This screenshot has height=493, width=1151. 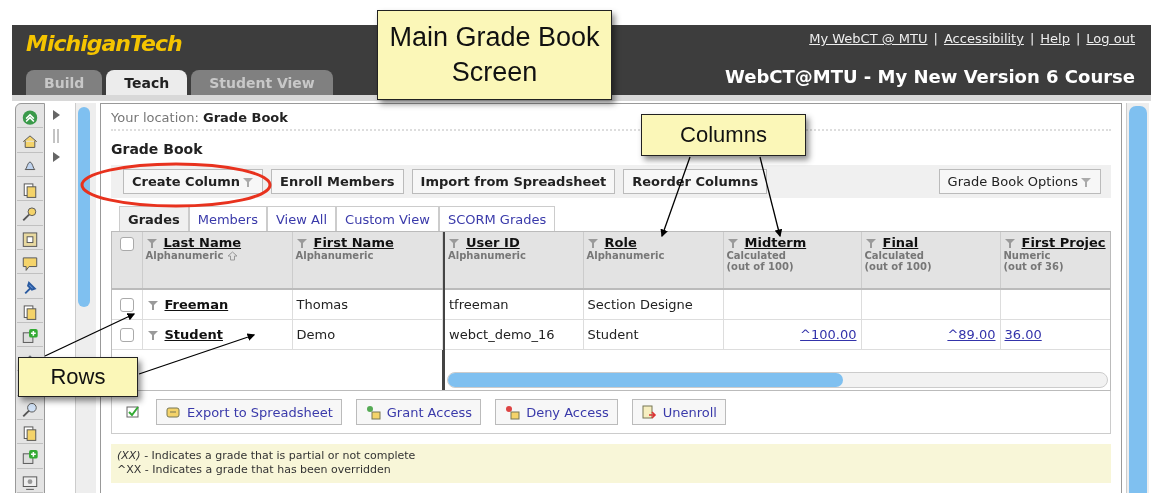 What do you see at coordinates (418, 412) in the screenshot?
I see `action-button: Grant Access` at bounding box center [418, 412].